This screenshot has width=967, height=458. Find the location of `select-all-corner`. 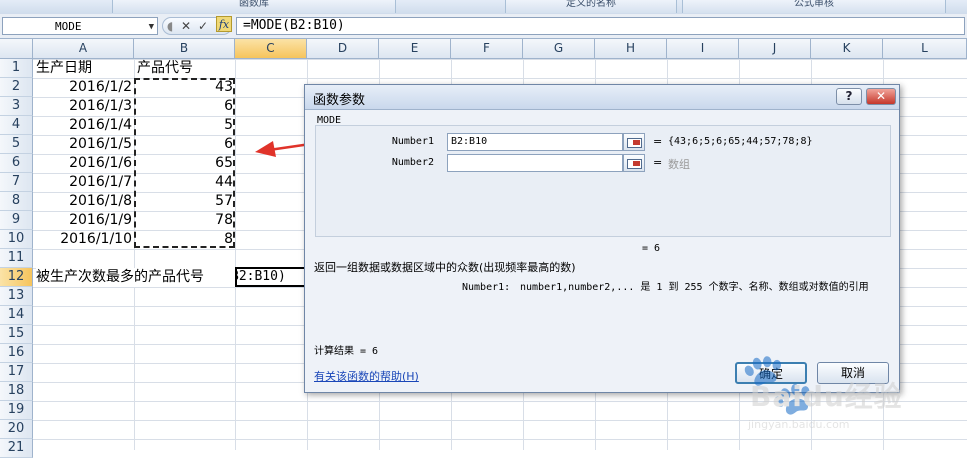

select-all-corner is located at coordinates (16, 49).